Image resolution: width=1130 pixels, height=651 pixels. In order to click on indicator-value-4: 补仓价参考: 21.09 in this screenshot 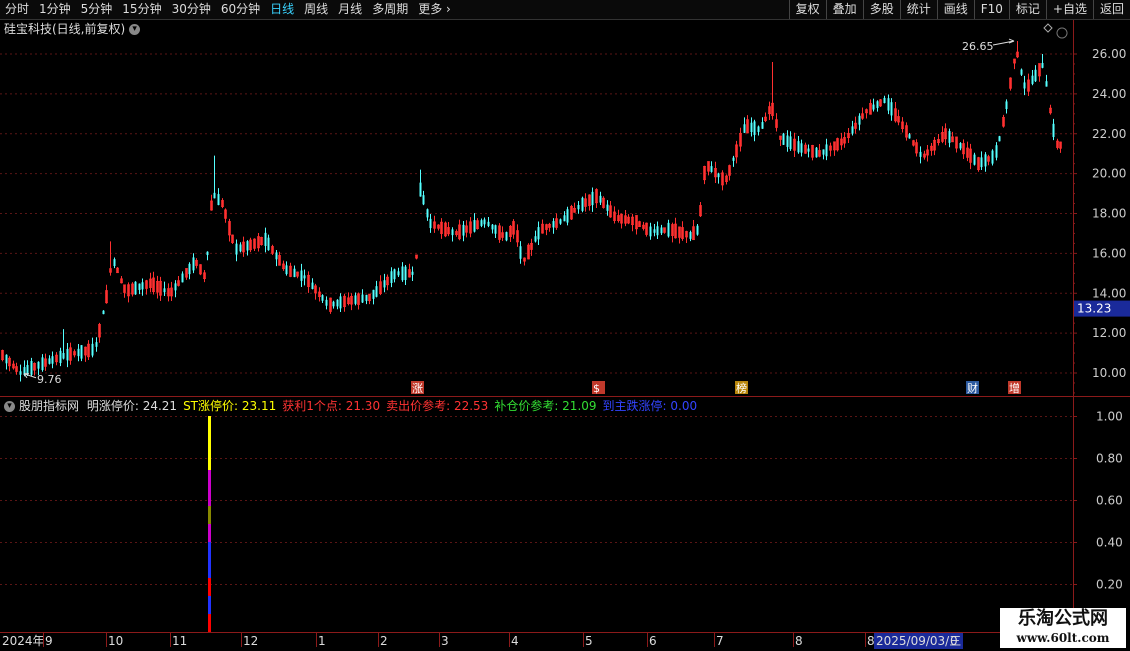, I will do `click(545, 406)`.